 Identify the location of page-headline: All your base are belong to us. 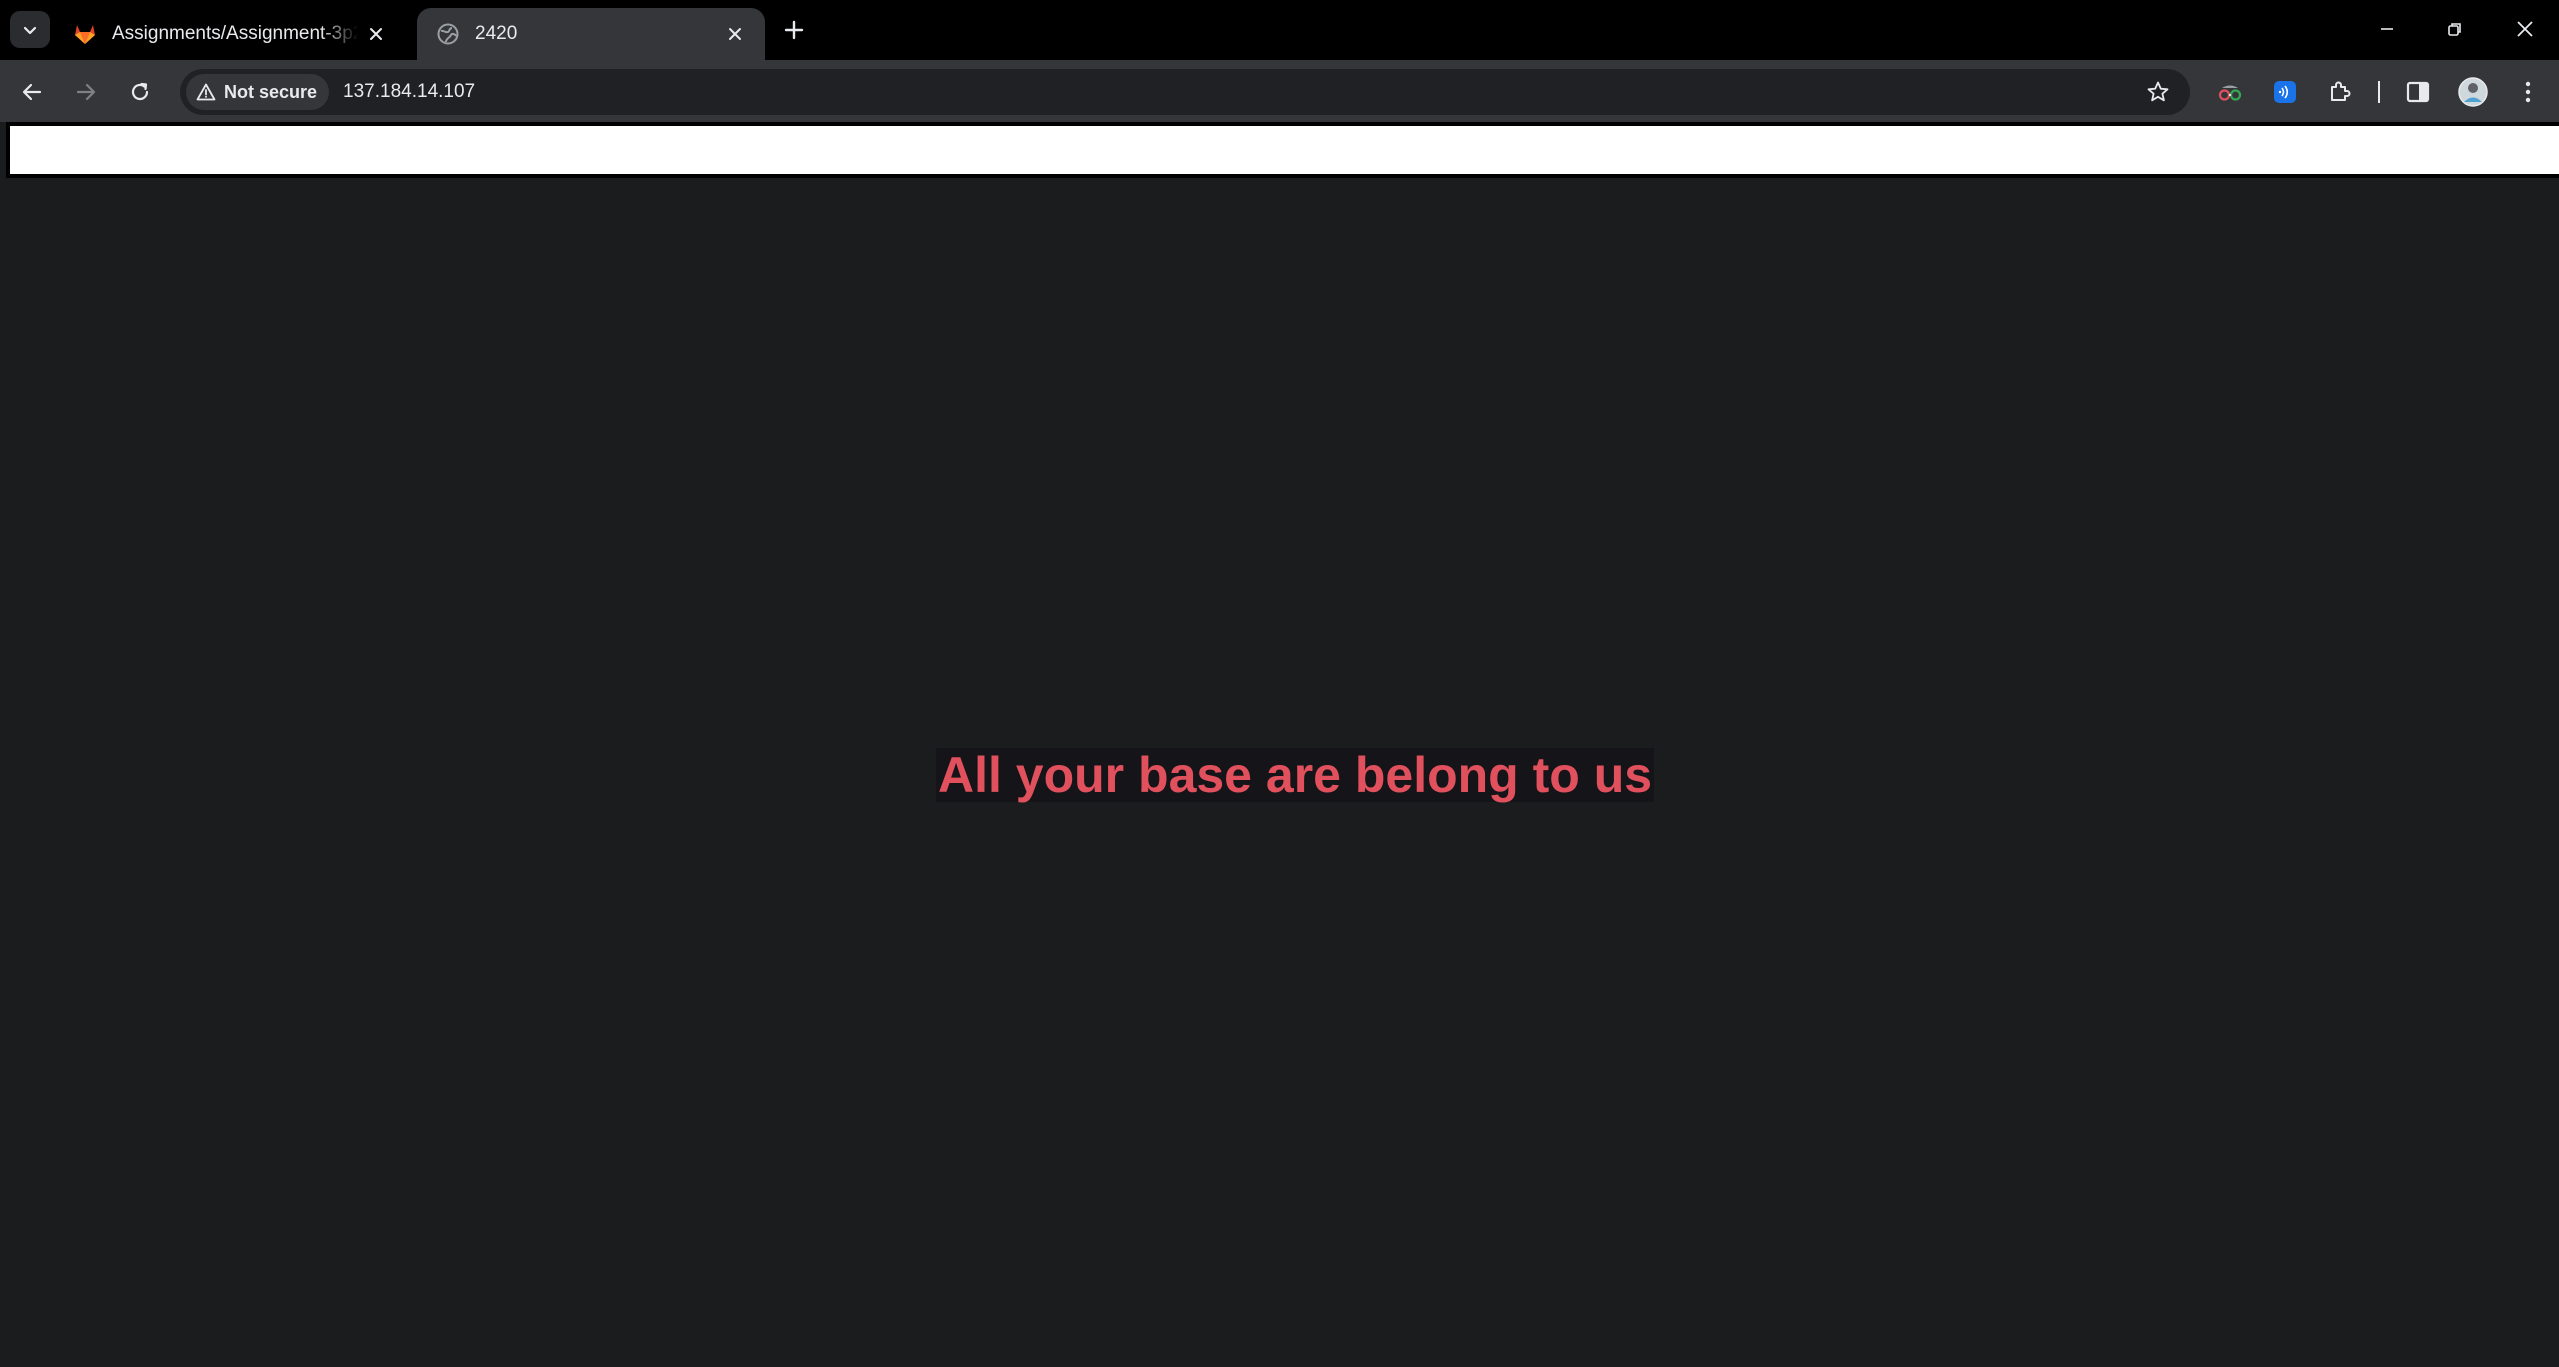
(1295, 775).